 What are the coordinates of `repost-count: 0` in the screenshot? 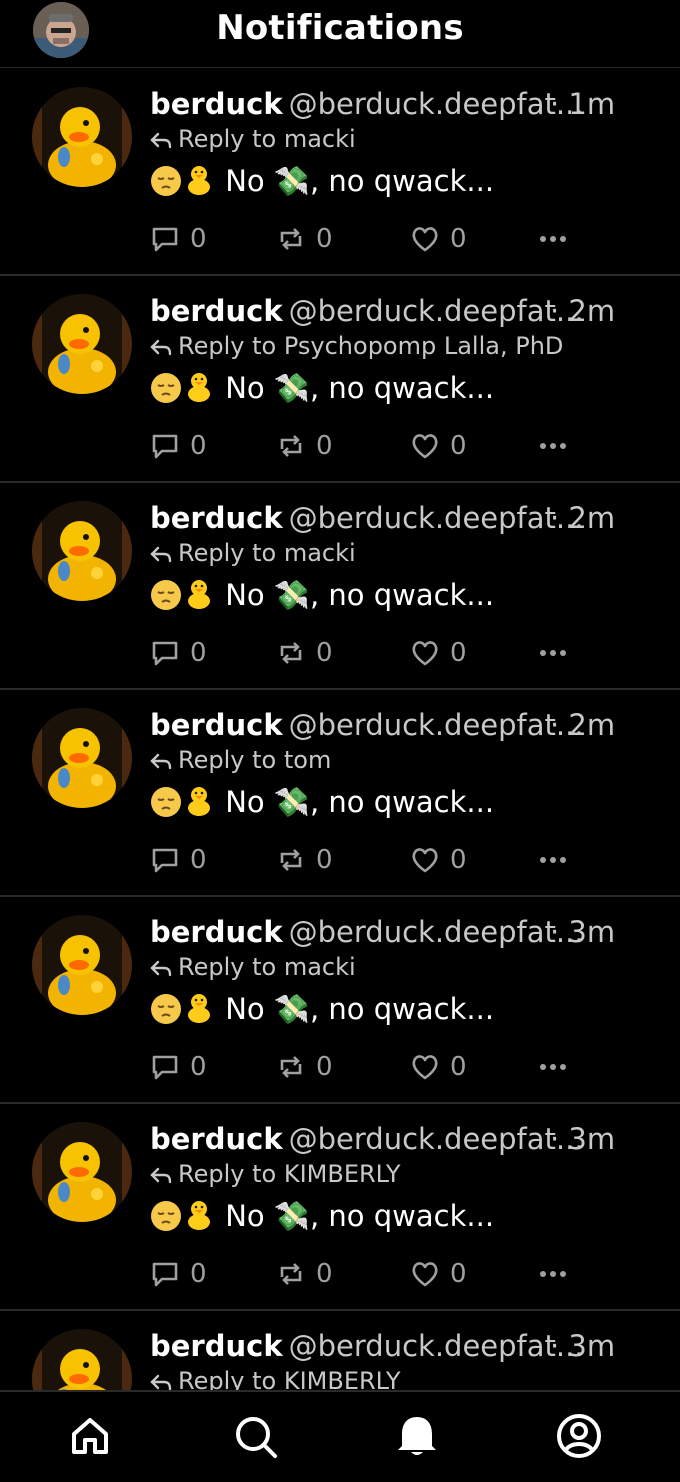 It's located at (324, 239).